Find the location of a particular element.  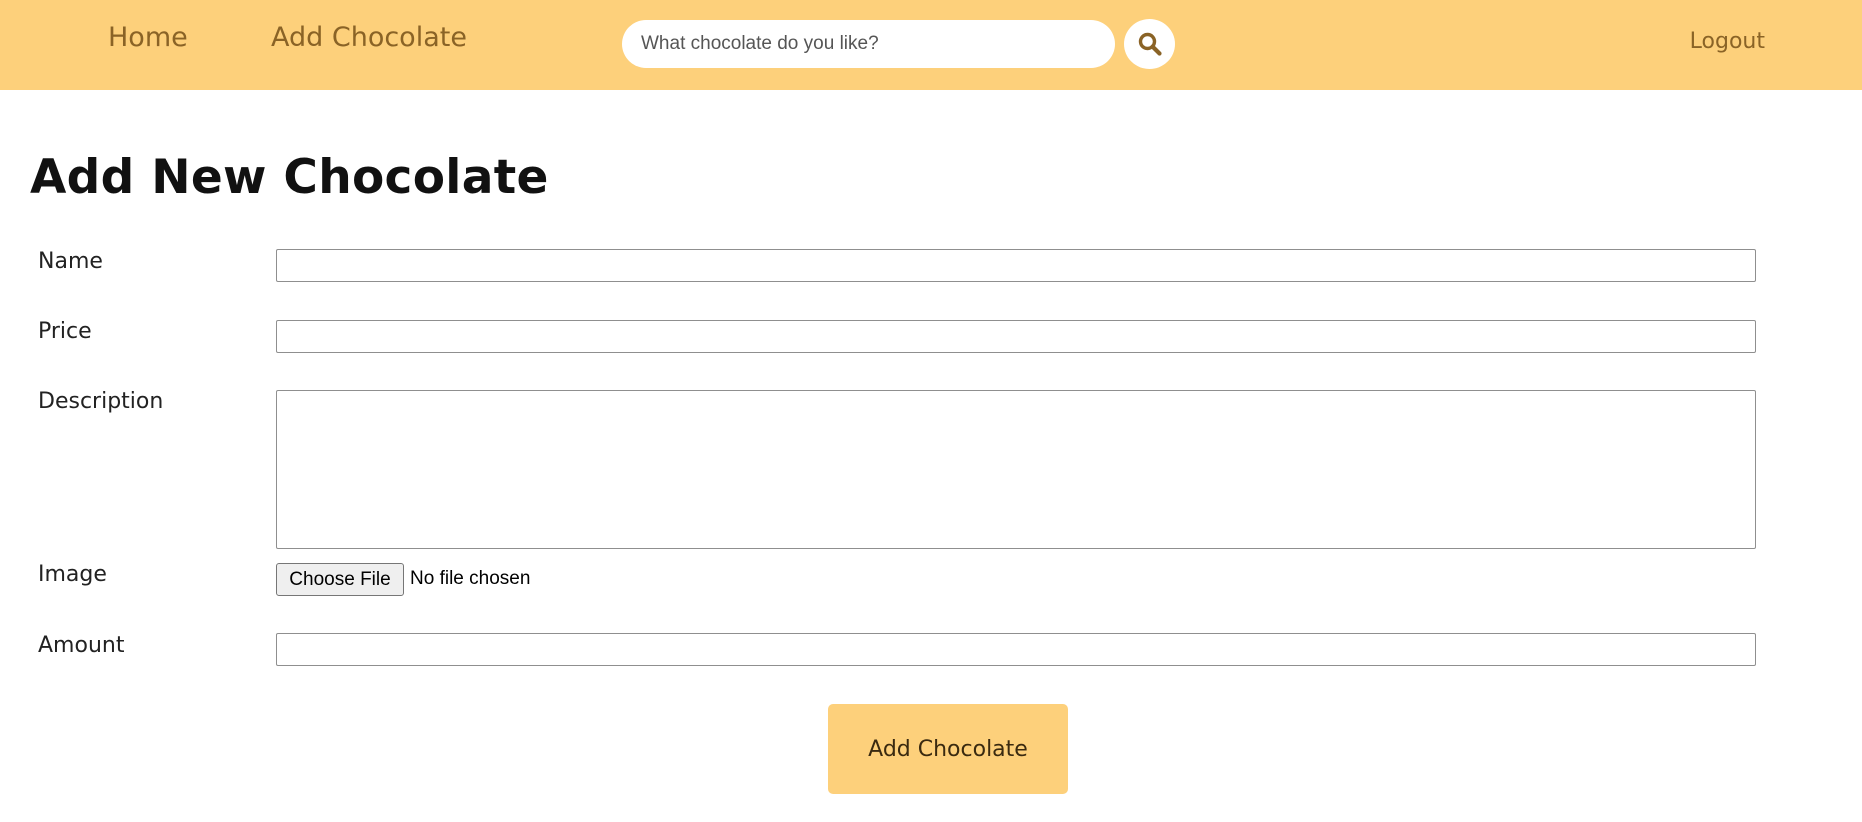

top-navbar: Home Add Chocolate Logout is located at coordinates (931, 45).